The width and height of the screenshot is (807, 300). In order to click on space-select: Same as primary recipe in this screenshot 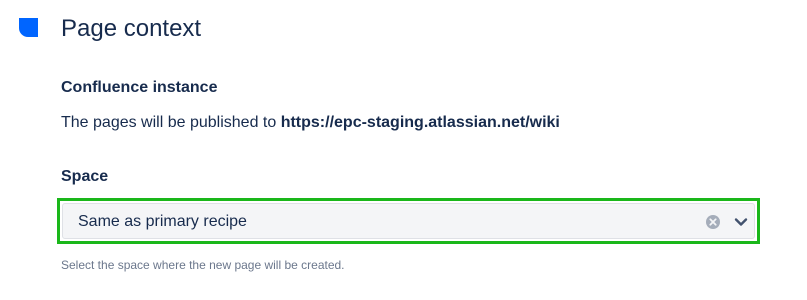, I will do `click(408, 221)`.